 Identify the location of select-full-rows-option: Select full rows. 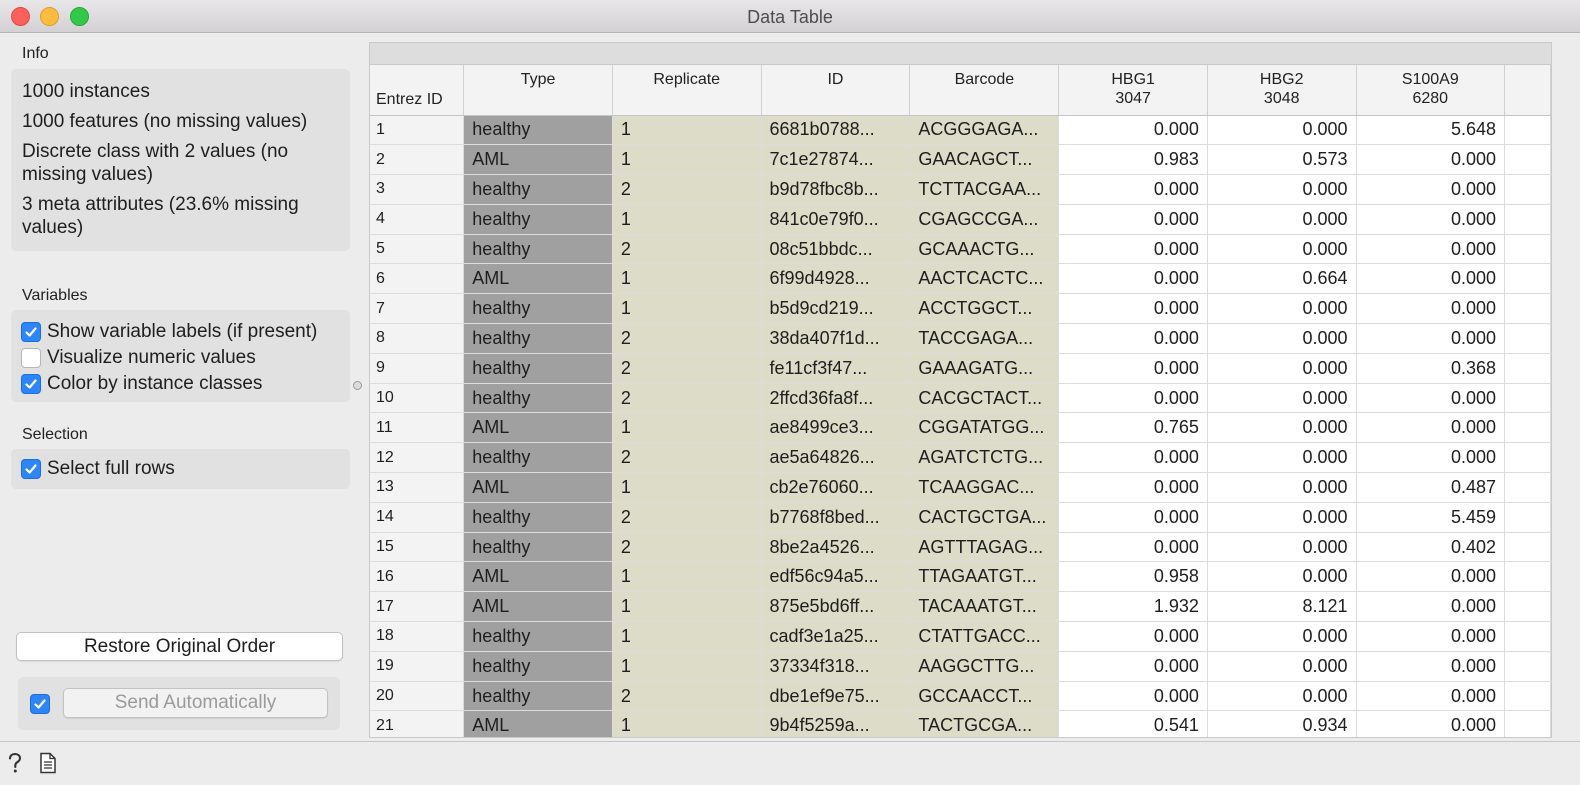
(180, 469).